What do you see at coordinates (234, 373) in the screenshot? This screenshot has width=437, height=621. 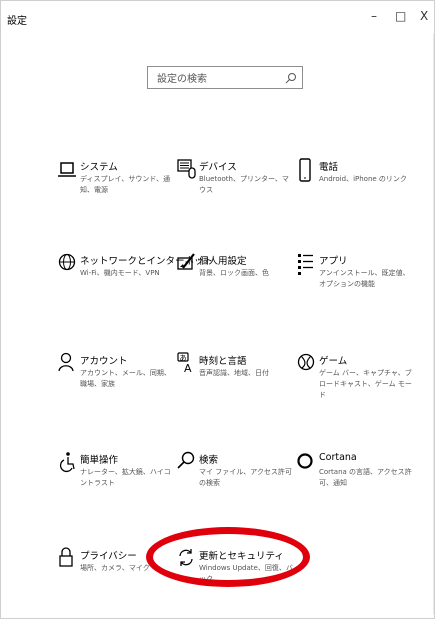 I see `tile-description: 音声認識、地域、日付` at bounding box center [234, 373].